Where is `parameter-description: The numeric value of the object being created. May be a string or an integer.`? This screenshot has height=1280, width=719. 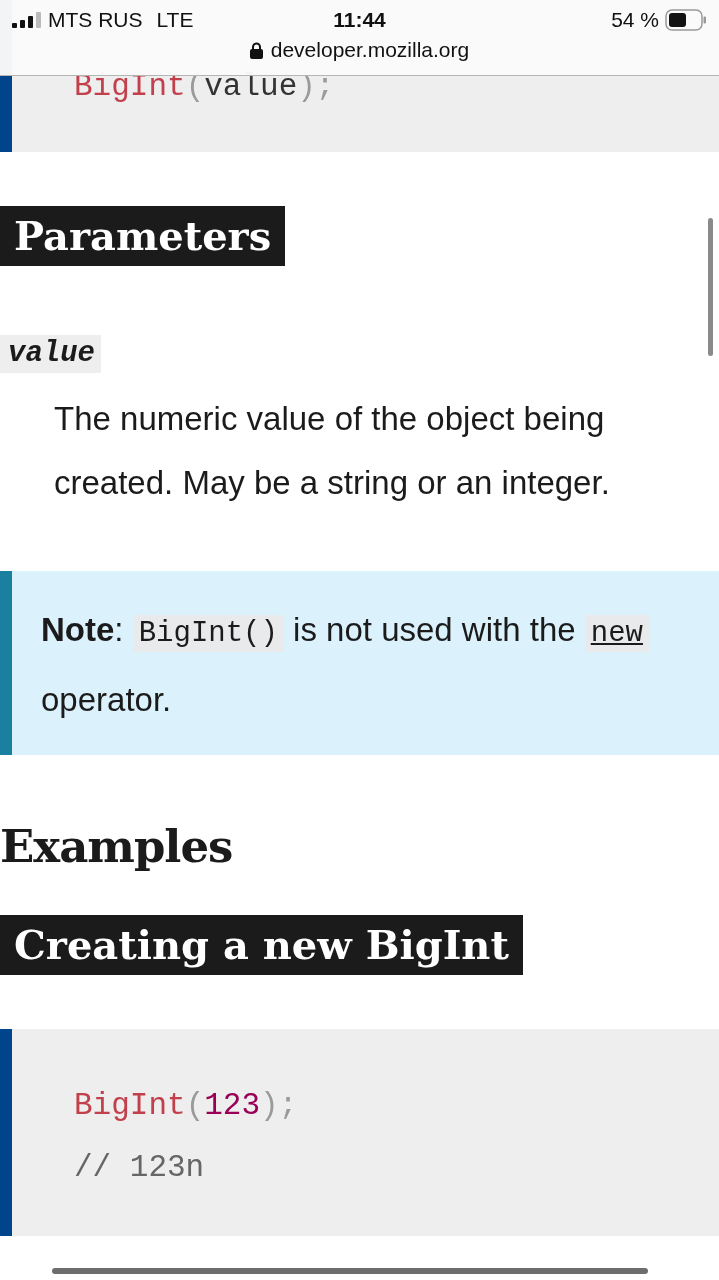 parameter-description: The numeric value of the object being created. May be a string or an integer. is located at coordinates (332, 451).